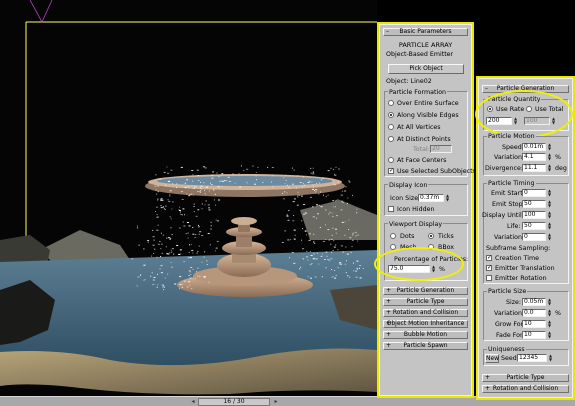  What do you see at coordinates (517, 258) in the screenshot?
I see `creation-time-label: Creation Time` at bounding box center [517, 258].